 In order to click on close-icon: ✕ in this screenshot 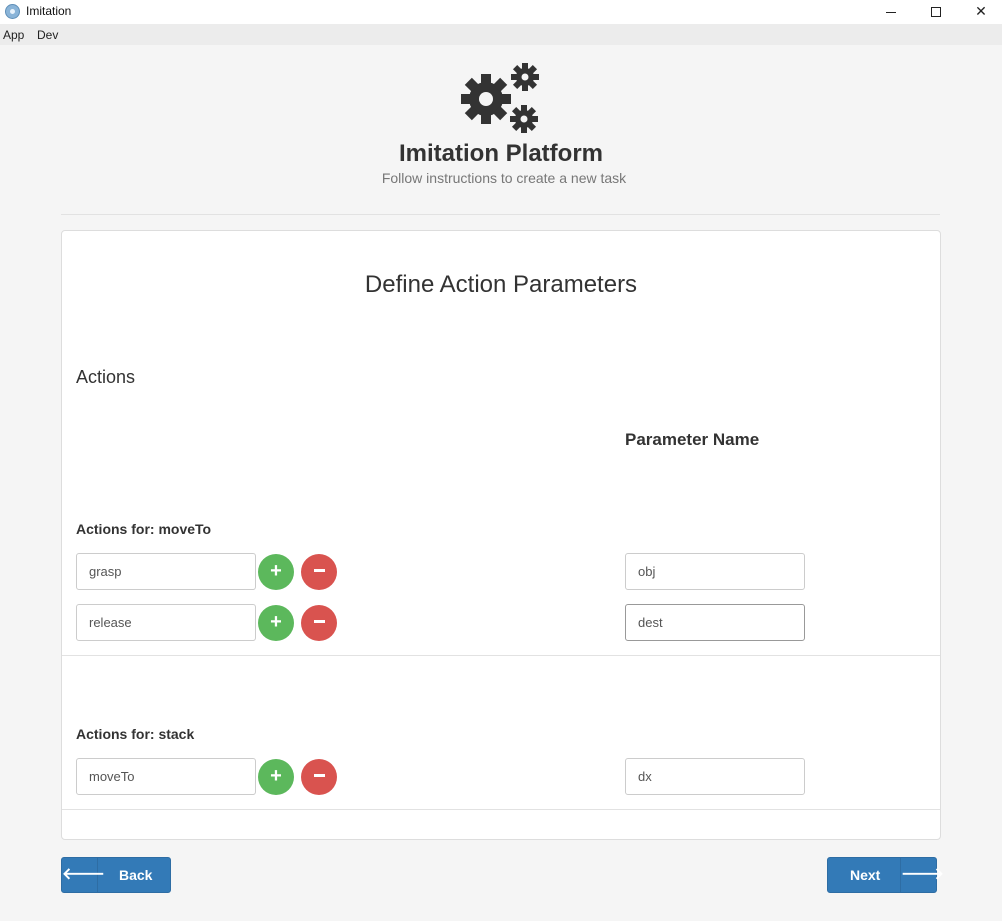, I will do `click(980, 11)`.